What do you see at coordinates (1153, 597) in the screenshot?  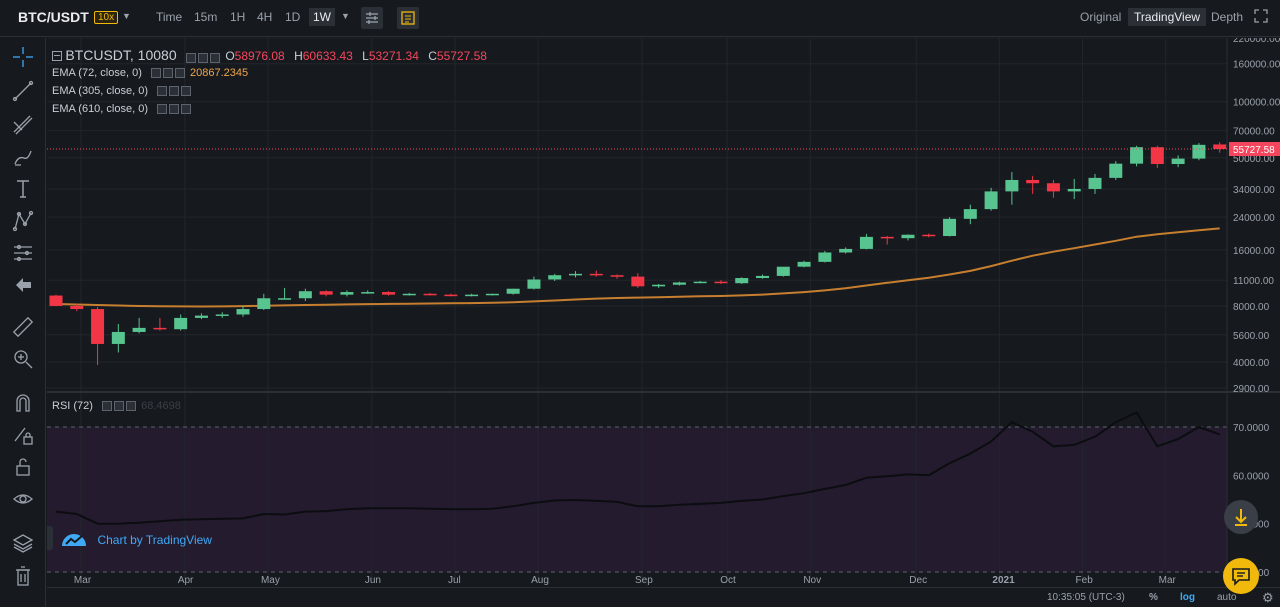 I see `percent-toggle: %` at bounding box center [1153, 597].